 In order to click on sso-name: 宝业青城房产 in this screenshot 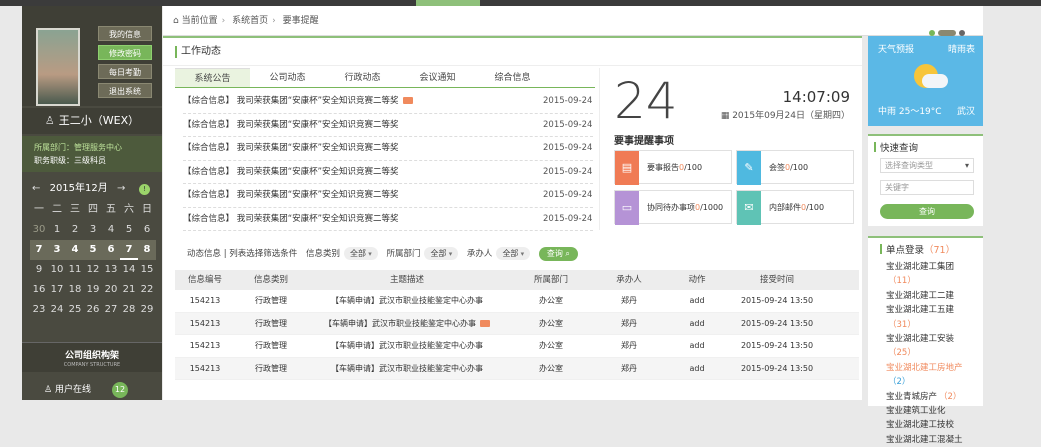, I will do `click(911, 397)`.